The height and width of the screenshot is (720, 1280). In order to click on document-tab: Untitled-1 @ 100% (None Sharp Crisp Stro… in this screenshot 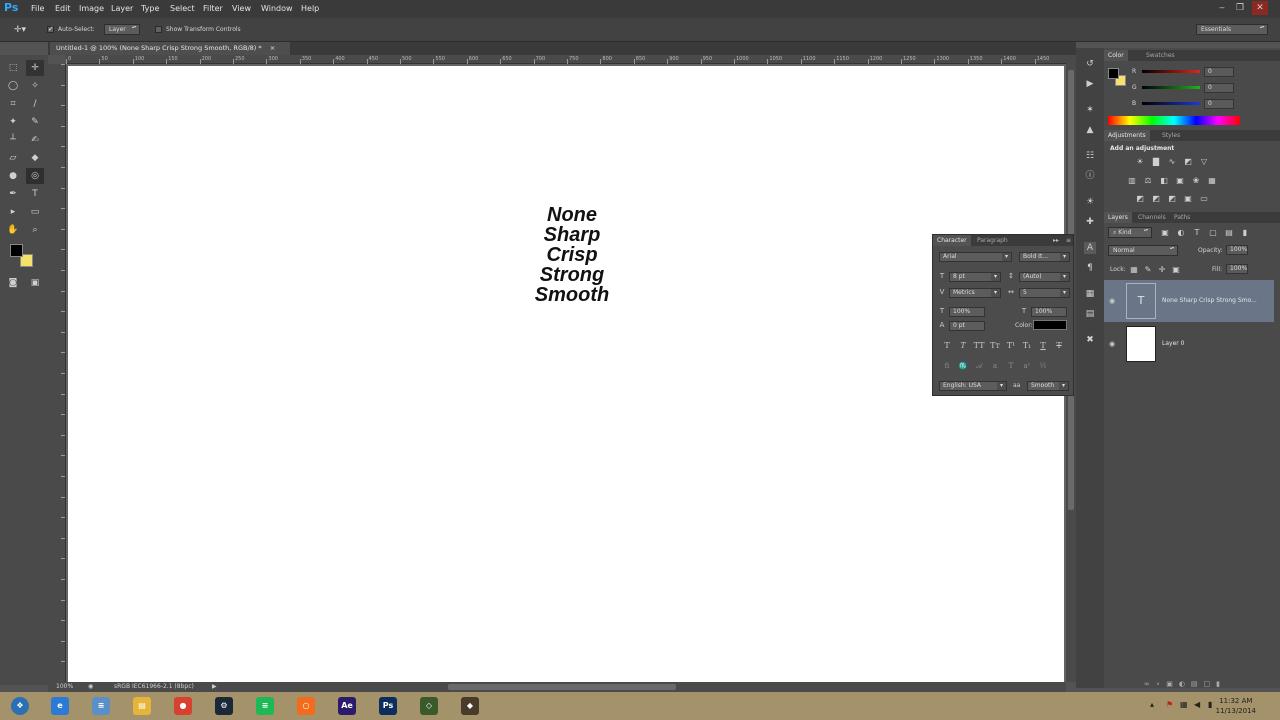, I will do `click(170, 48)`.